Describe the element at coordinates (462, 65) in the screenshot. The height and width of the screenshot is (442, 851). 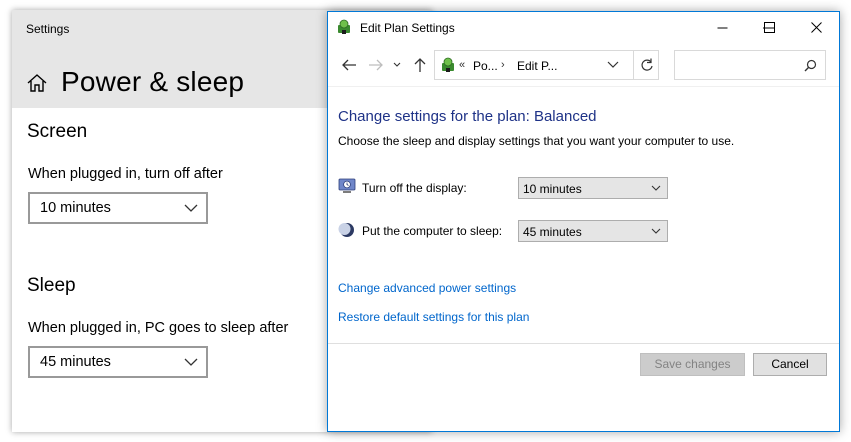
I see `breadcrumb-overflow: «` at that location.